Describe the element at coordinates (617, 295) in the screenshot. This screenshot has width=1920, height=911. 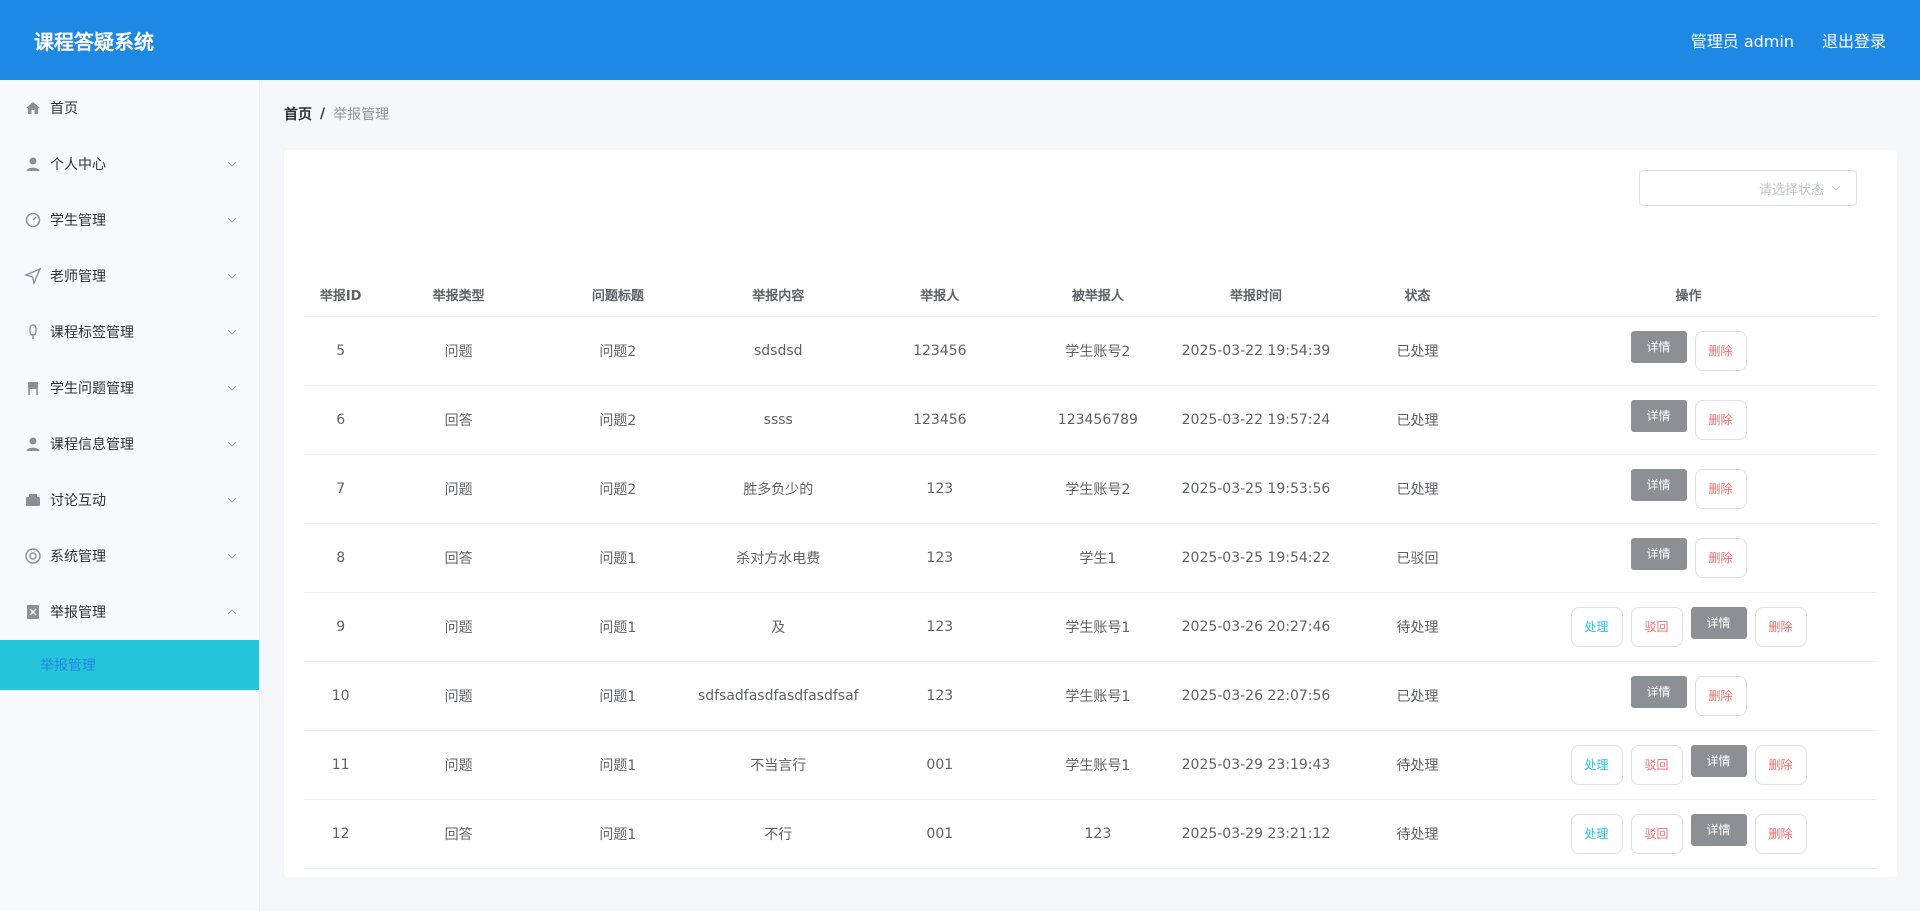
I see `column-header: 问题标题` at that location.